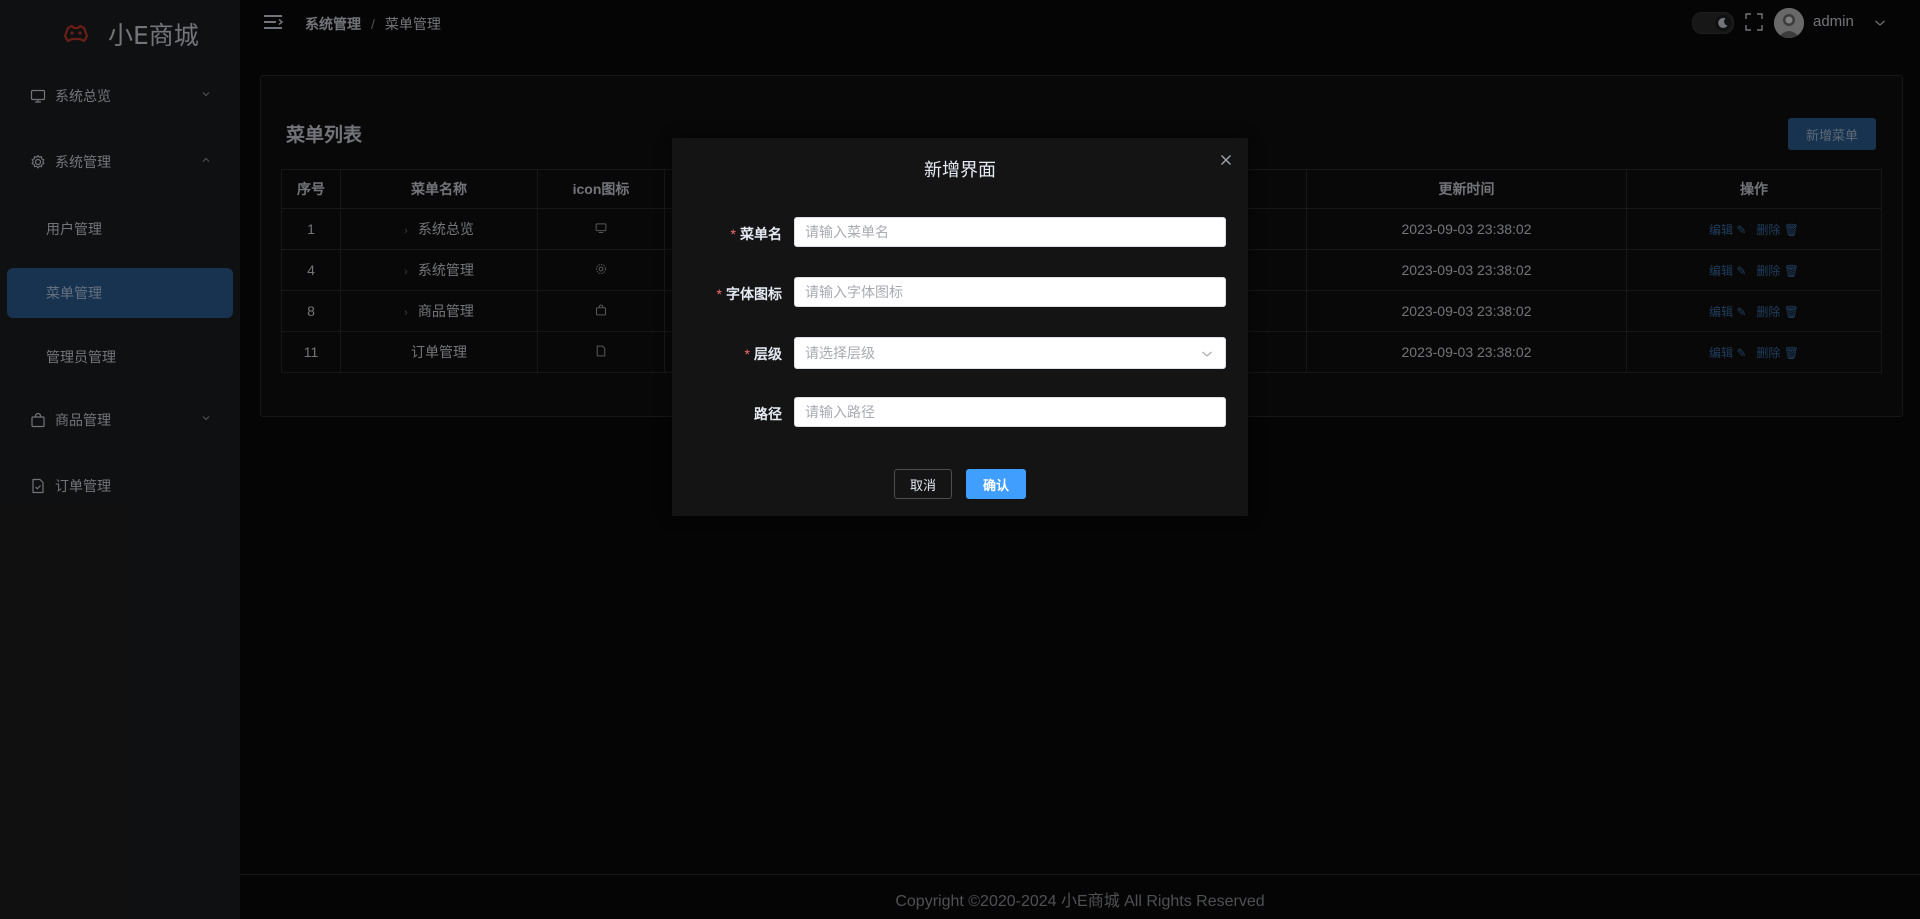  I want to click on chevron-down-icon, so click(1207, 354).